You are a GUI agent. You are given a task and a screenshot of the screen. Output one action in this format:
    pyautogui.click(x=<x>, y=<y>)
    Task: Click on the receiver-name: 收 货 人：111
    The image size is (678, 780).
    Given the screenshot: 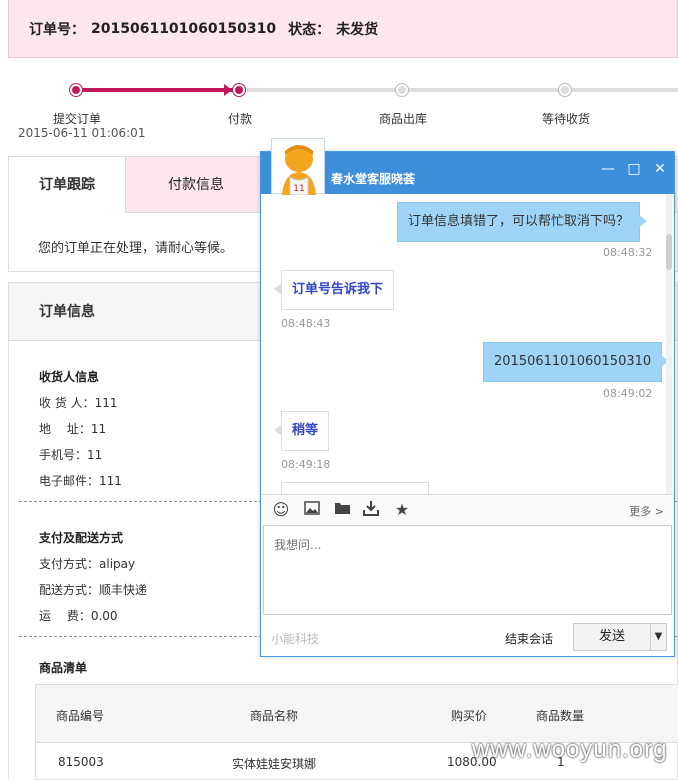 What is the action you would take?
    pyautogui.click(x=78, y=403)
    